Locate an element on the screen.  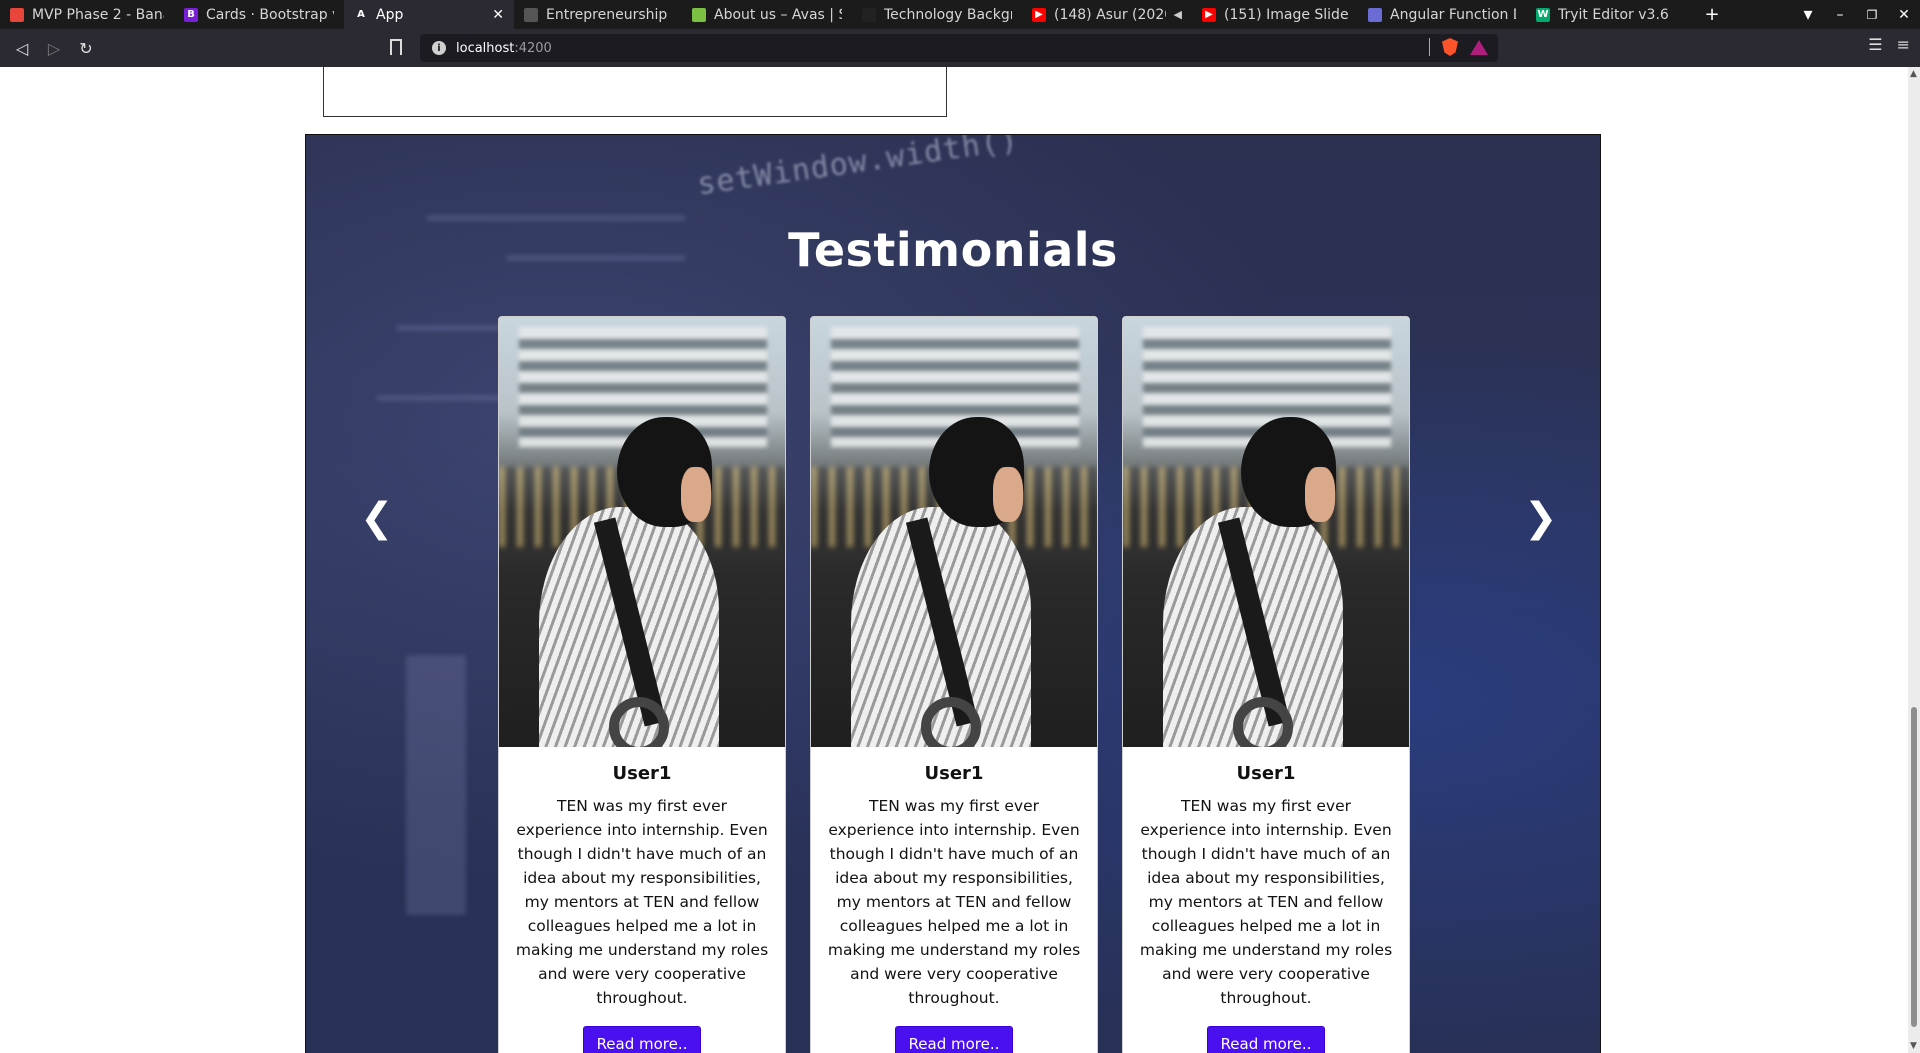
page-scrollbar: ▲ ▼ is located at coordinates (1914, 560).